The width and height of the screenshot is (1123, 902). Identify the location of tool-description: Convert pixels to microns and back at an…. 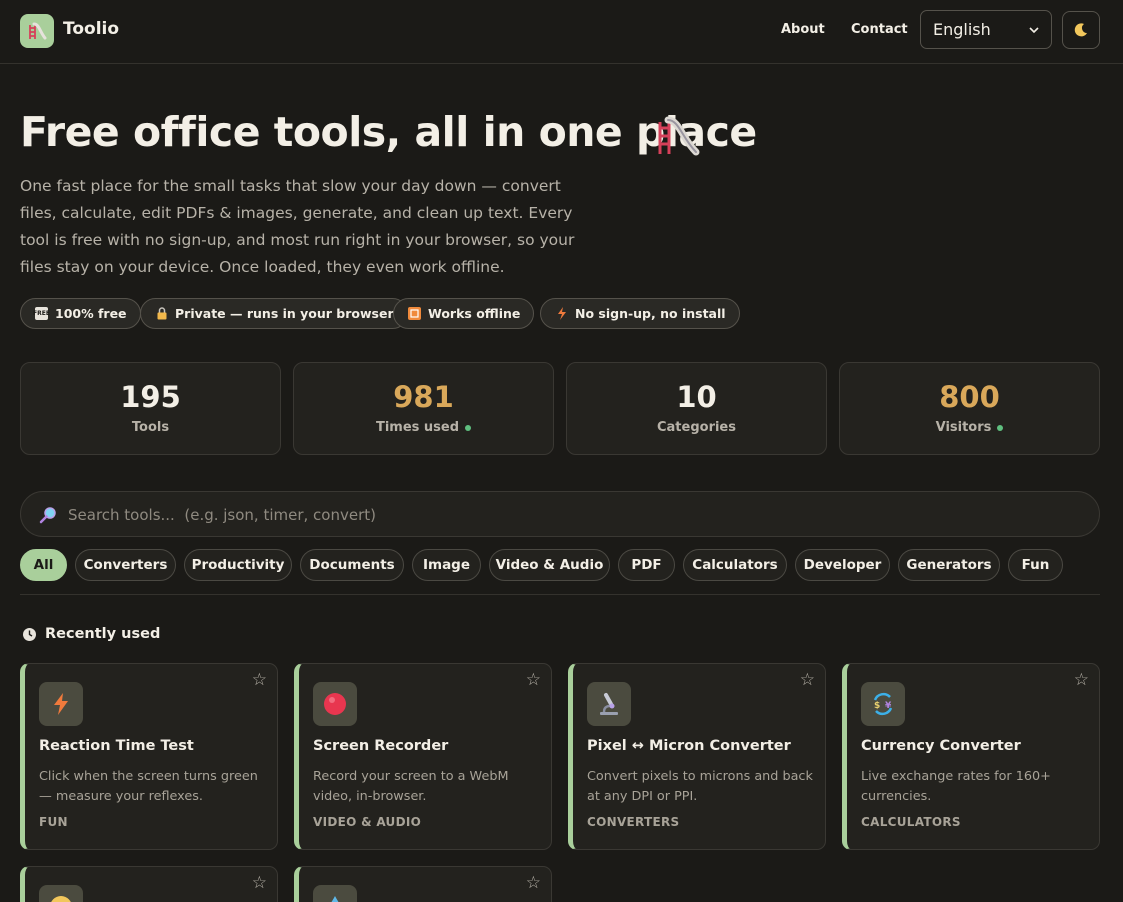
(700, 786).